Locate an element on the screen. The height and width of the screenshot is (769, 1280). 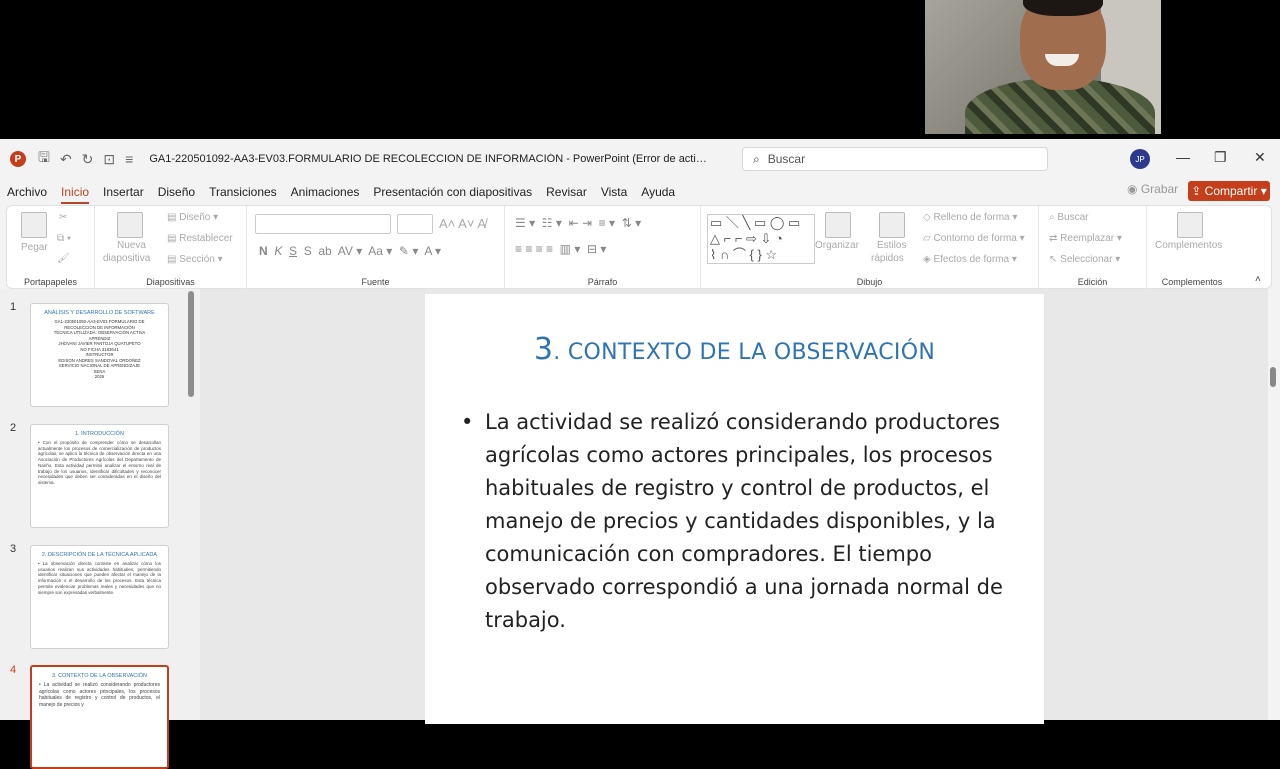
format-buttons: N K S S ab AV ▾ Aa ▾ ✎ ▾ A ▾ is located at coordinates (350, 251).